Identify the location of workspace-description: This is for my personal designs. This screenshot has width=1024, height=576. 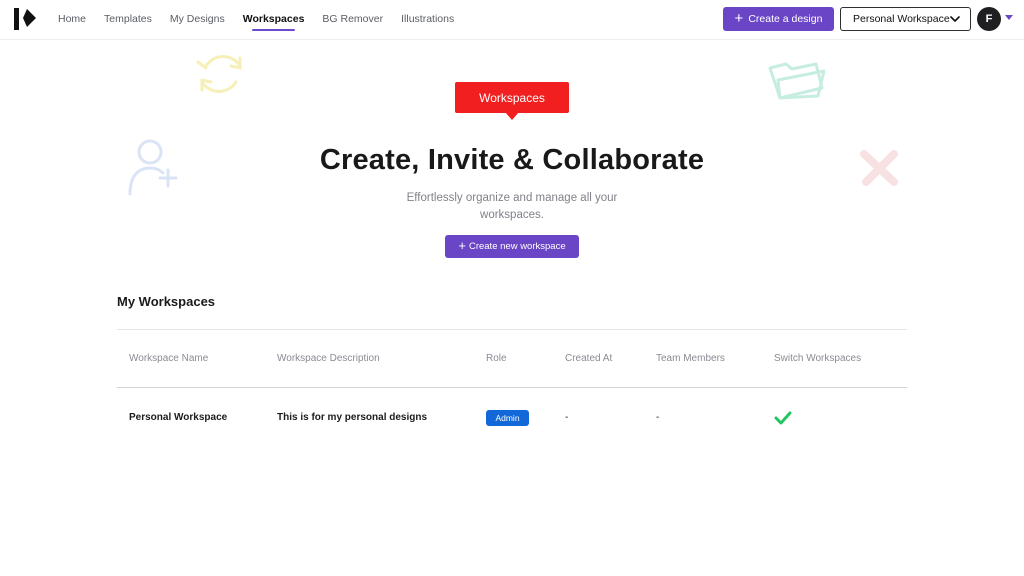
(352, 417).